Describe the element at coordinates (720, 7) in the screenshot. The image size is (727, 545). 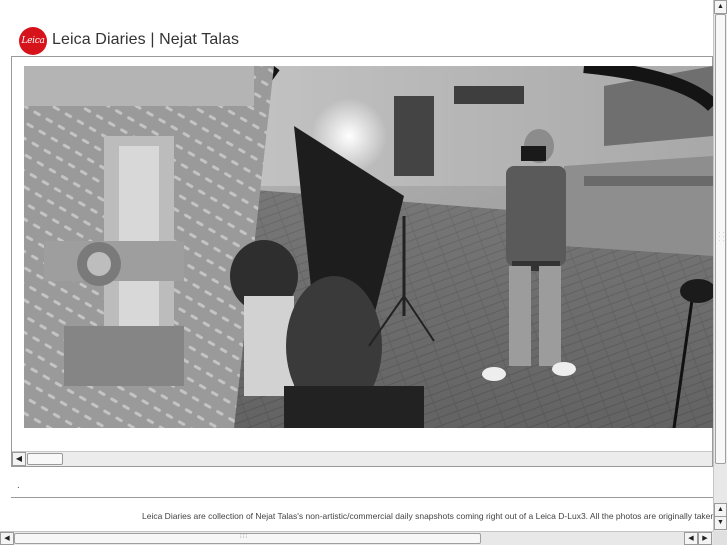
I see `scroll-up-button: ▲` at that location.